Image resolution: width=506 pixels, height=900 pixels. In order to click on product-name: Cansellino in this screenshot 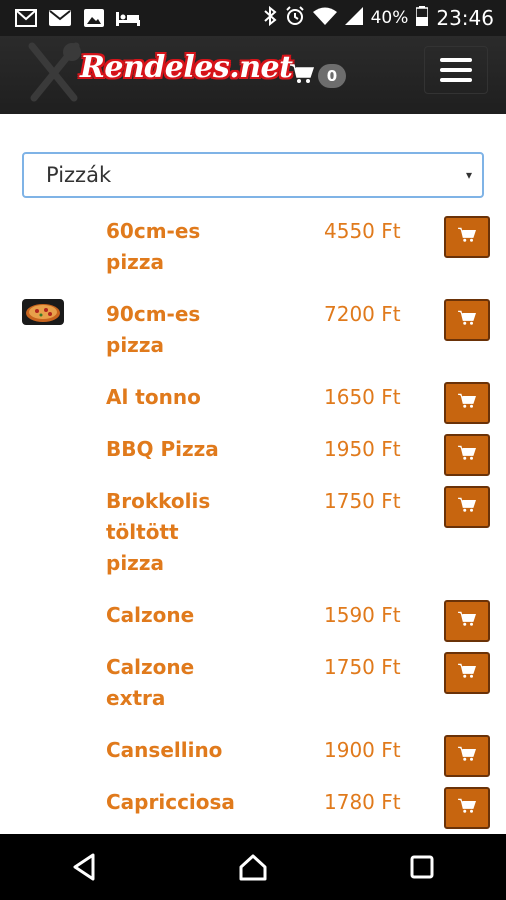, I will do `click(201, 750)`.